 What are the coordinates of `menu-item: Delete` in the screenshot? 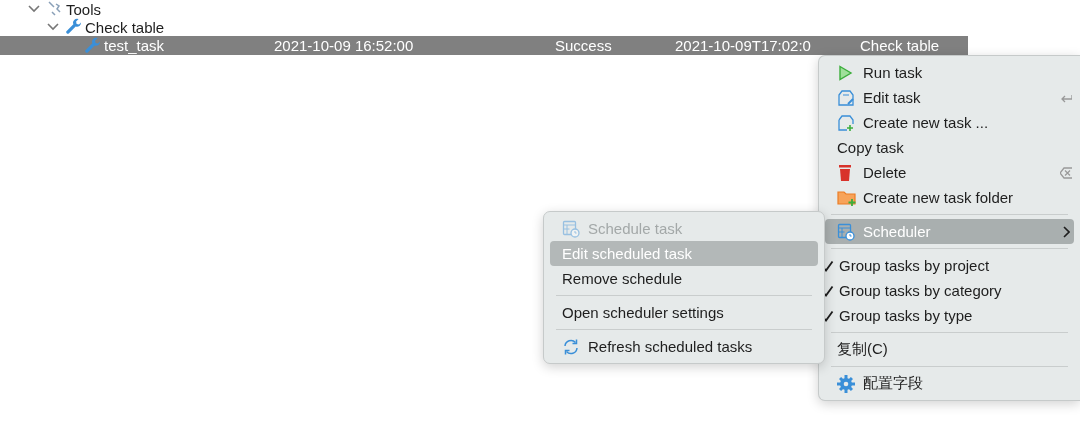 It's located at (949, 172).